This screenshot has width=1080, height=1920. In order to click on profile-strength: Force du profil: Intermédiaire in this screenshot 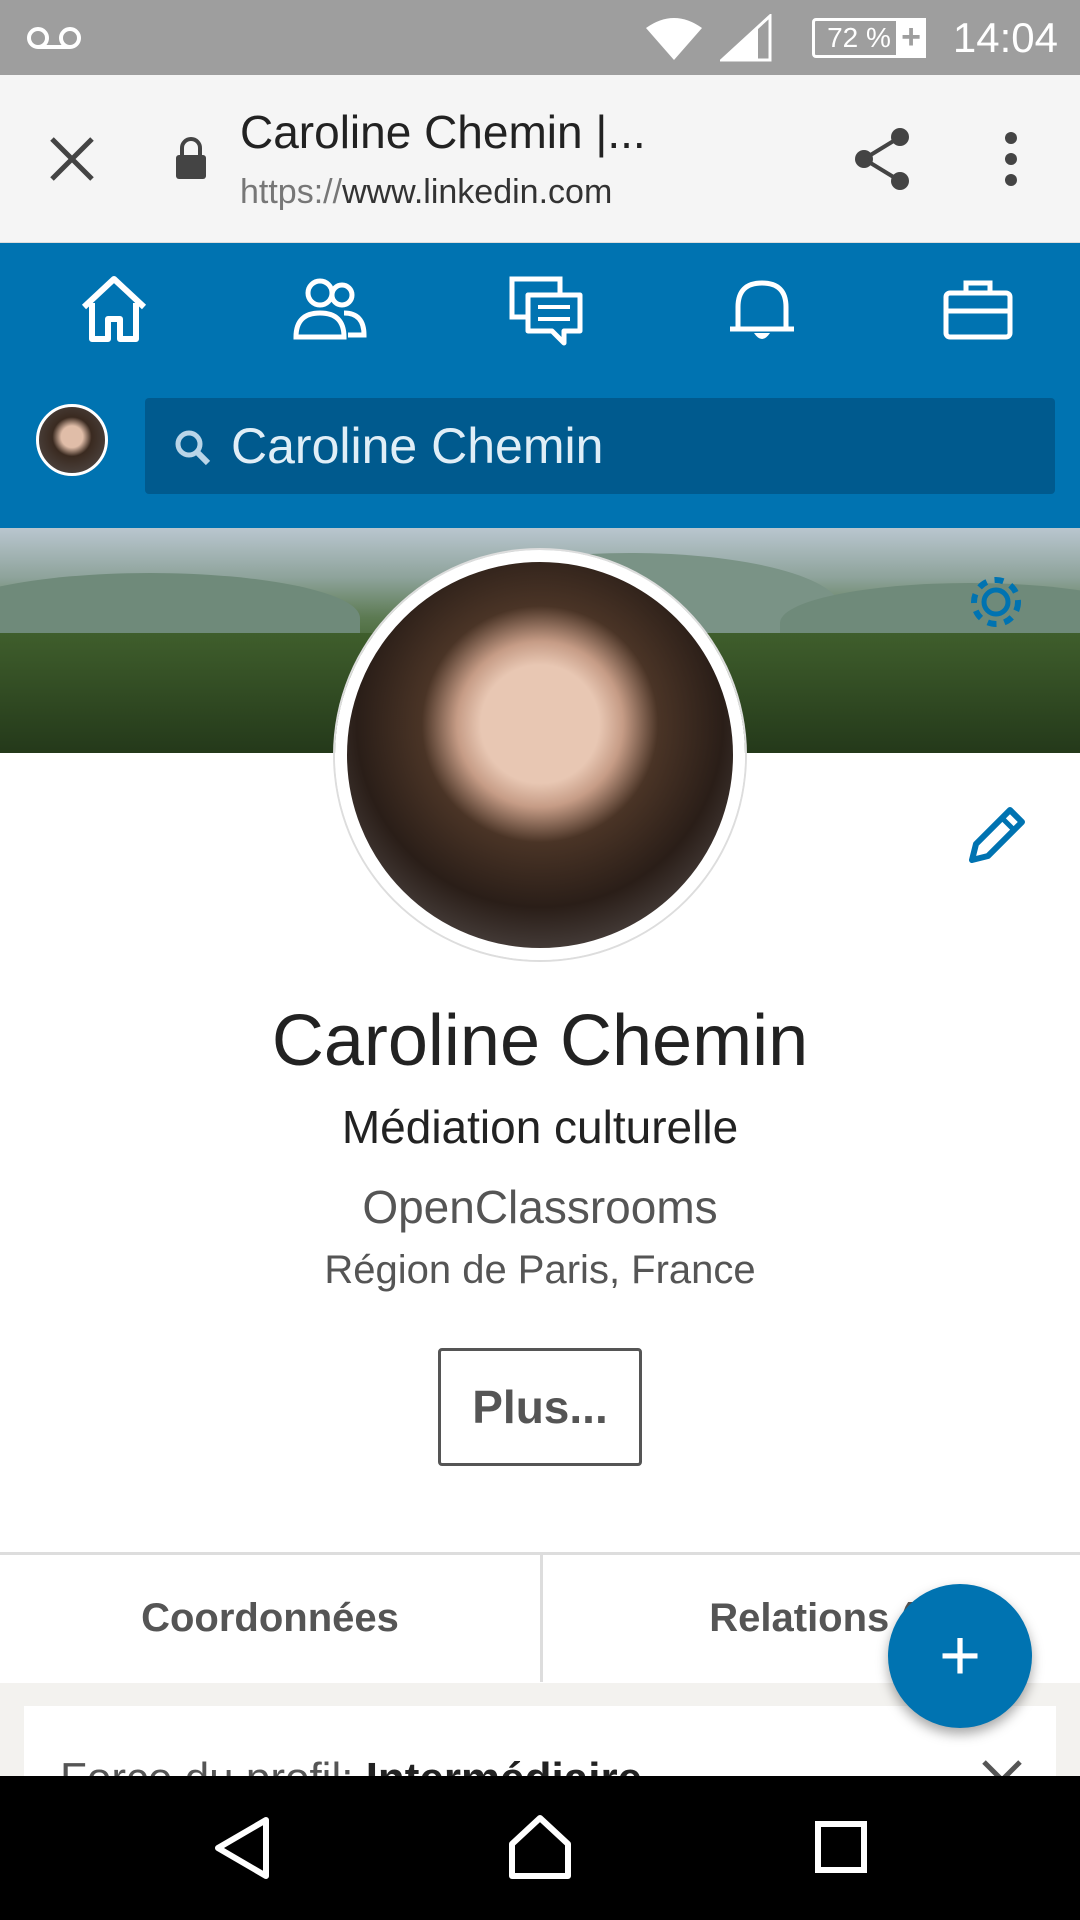, I will do `click(540, 1746)`.